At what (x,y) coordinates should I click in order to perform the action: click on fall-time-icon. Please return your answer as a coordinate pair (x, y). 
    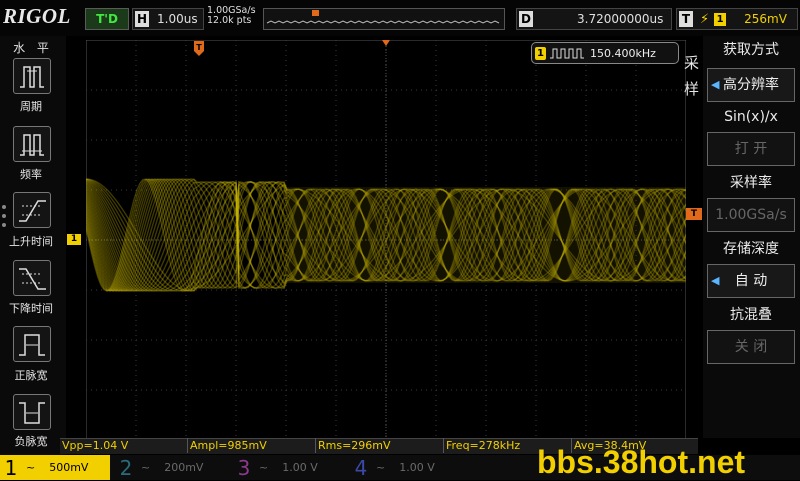
    Looking at the image, I should click on (32, 278).